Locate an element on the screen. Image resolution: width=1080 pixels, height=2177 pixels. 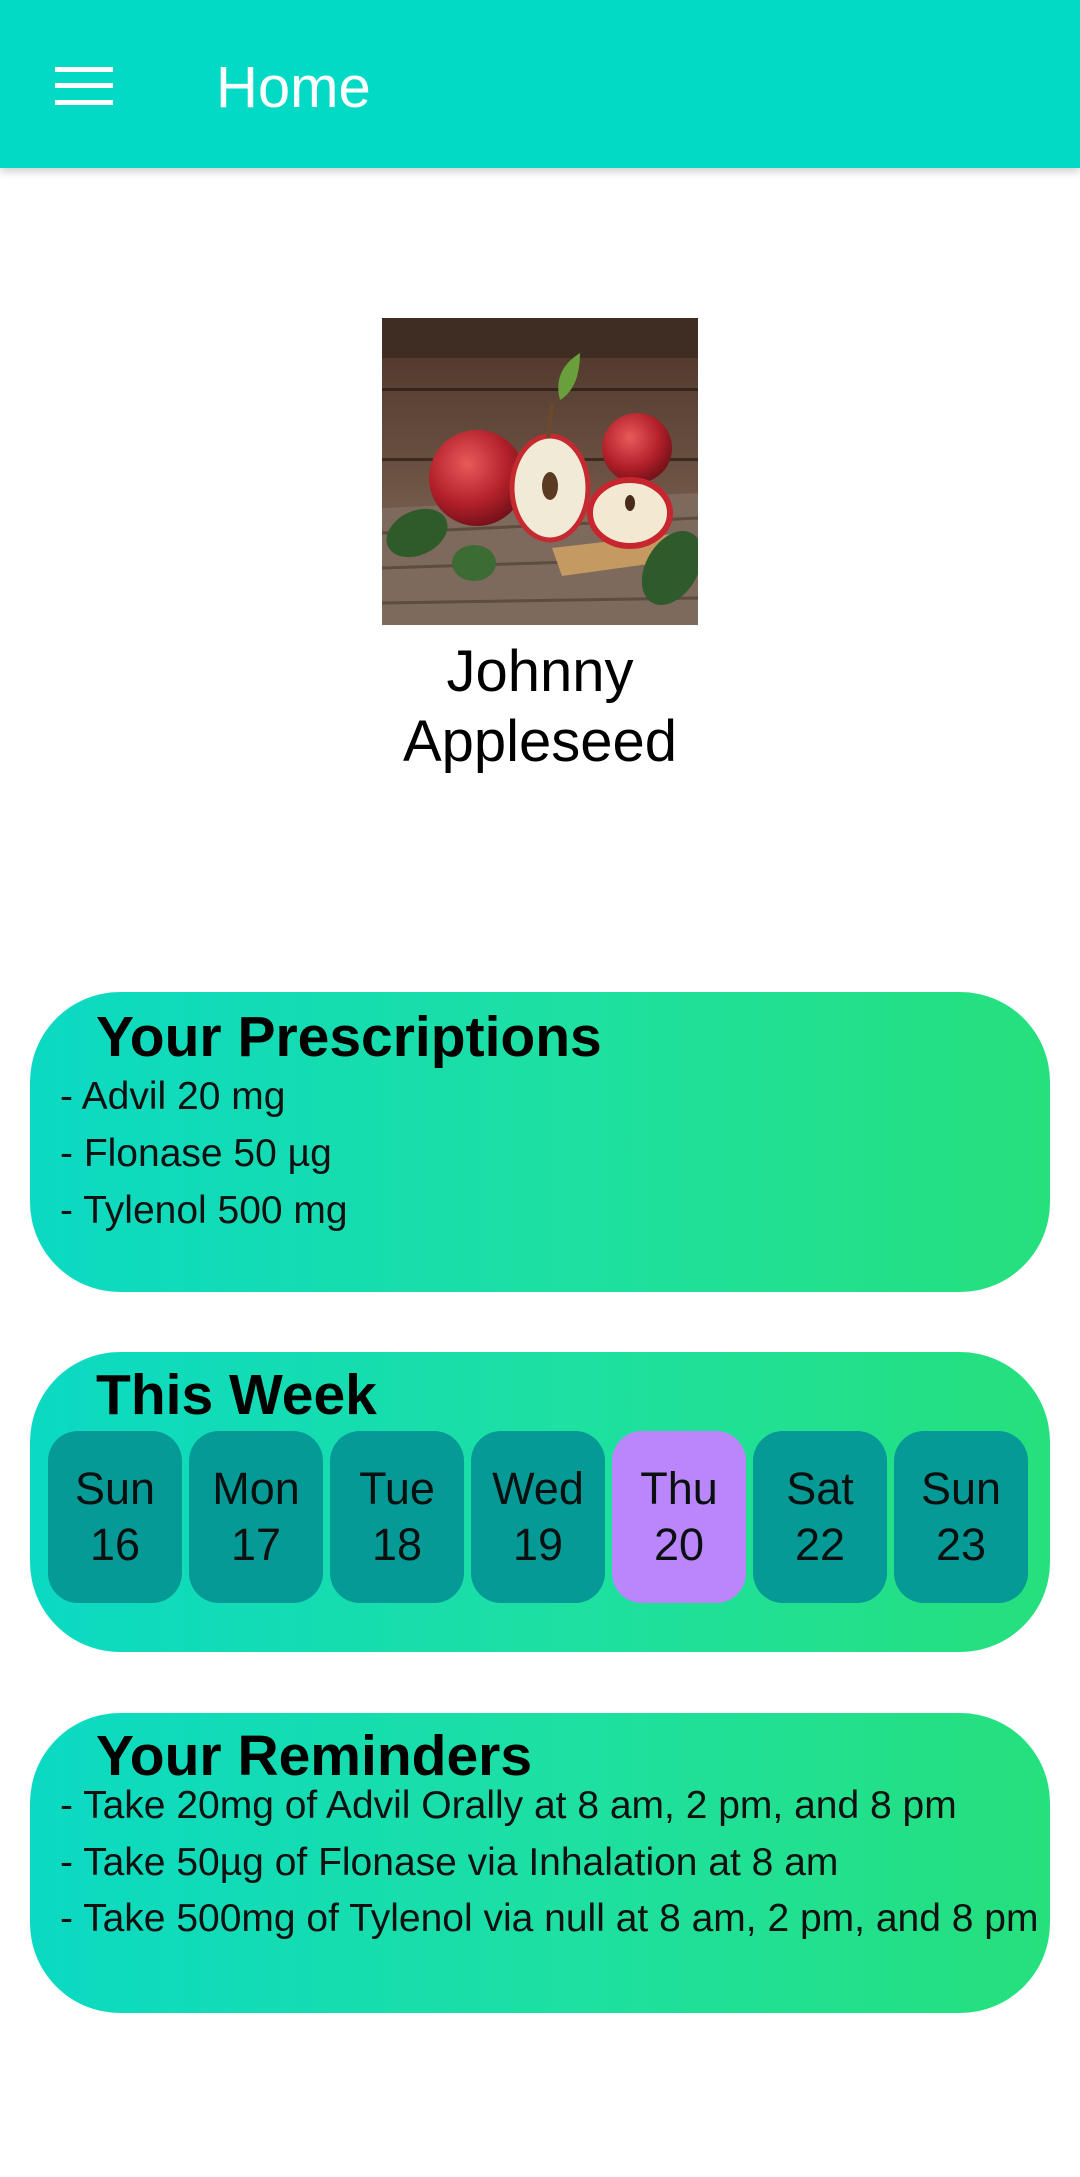
avatar is located at coordinates (540, 471).